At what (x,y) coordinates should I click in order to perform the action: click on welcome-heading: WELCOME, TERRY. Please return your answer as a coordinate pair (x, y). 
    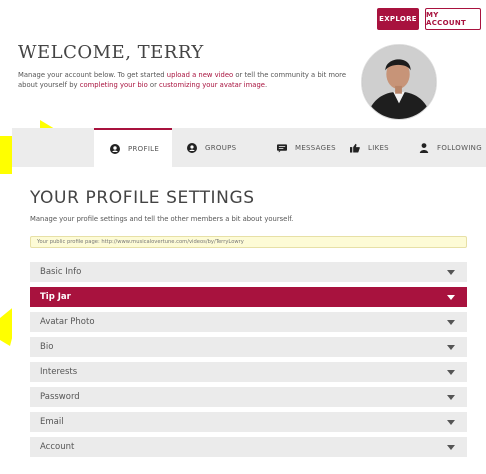
    Looking at the image, I should click on (111, 52).